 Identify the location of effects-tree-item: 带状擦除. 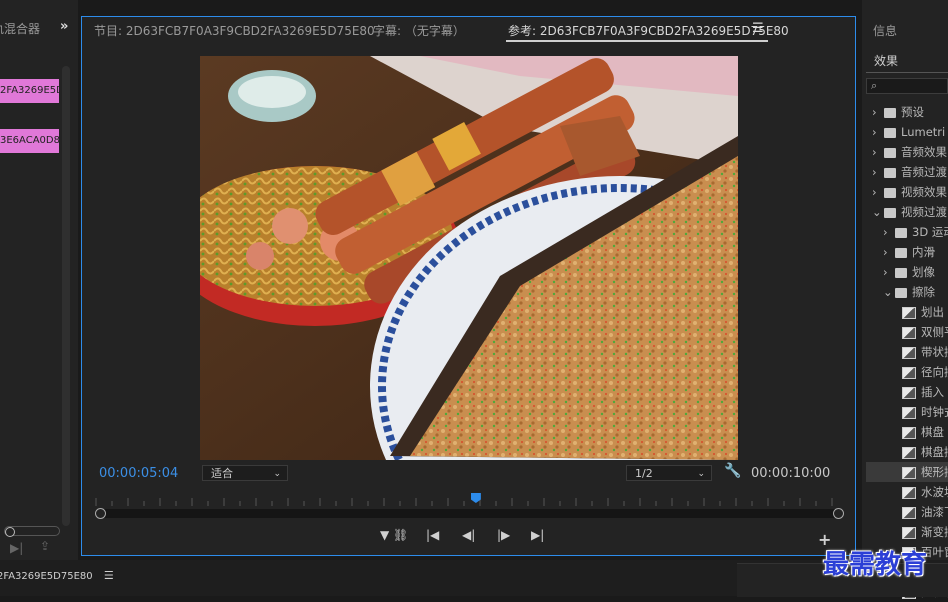
(907, 352).